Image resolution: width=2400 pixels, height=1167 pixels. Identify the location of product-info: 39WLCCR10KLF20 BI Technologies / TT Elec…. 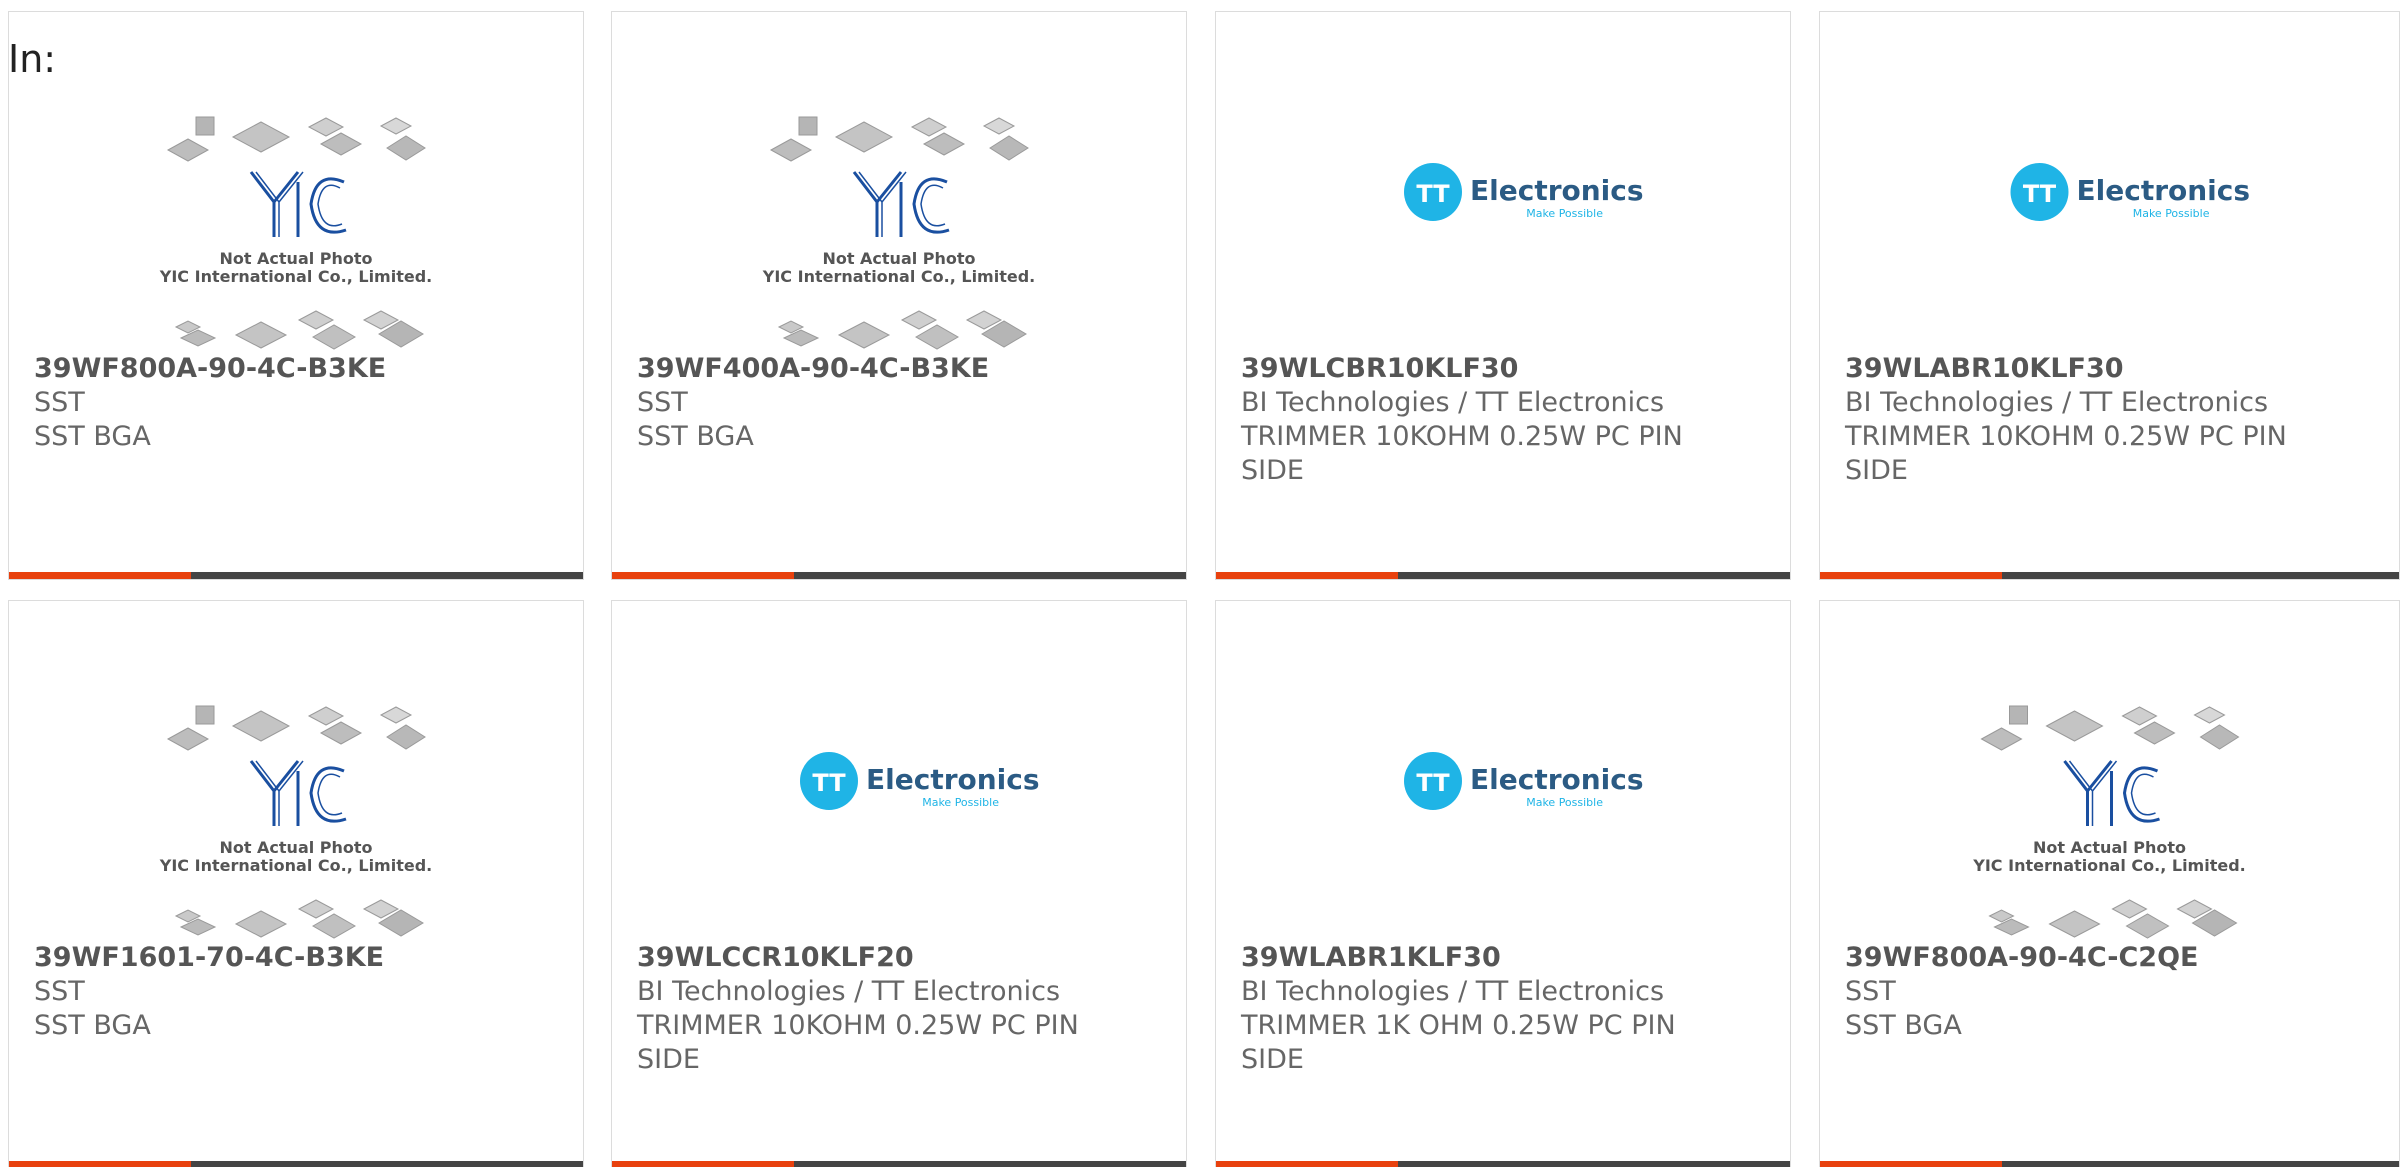
(899, 1009).